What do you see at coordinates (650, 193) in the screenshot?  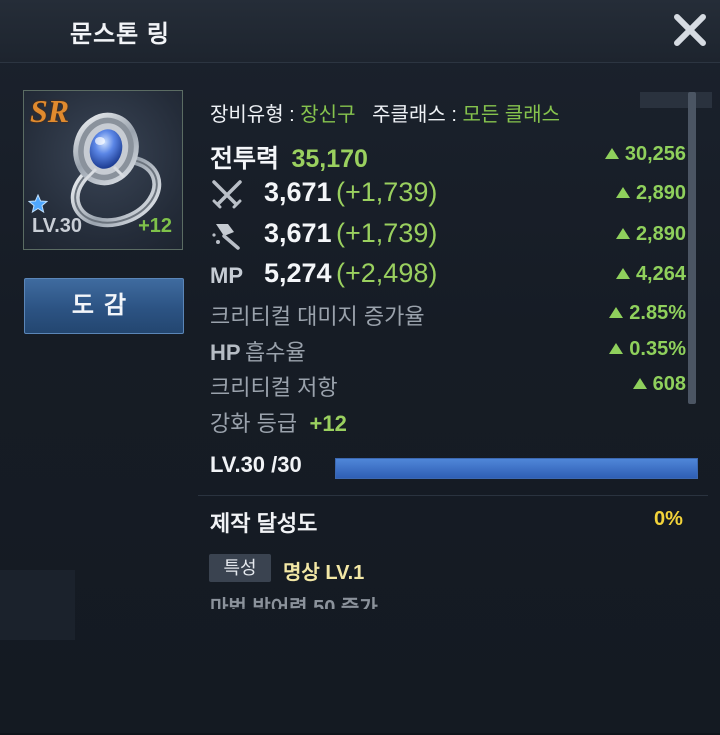 I see `phys-attack-delta: 2,890` at bounding box center [650, 193].